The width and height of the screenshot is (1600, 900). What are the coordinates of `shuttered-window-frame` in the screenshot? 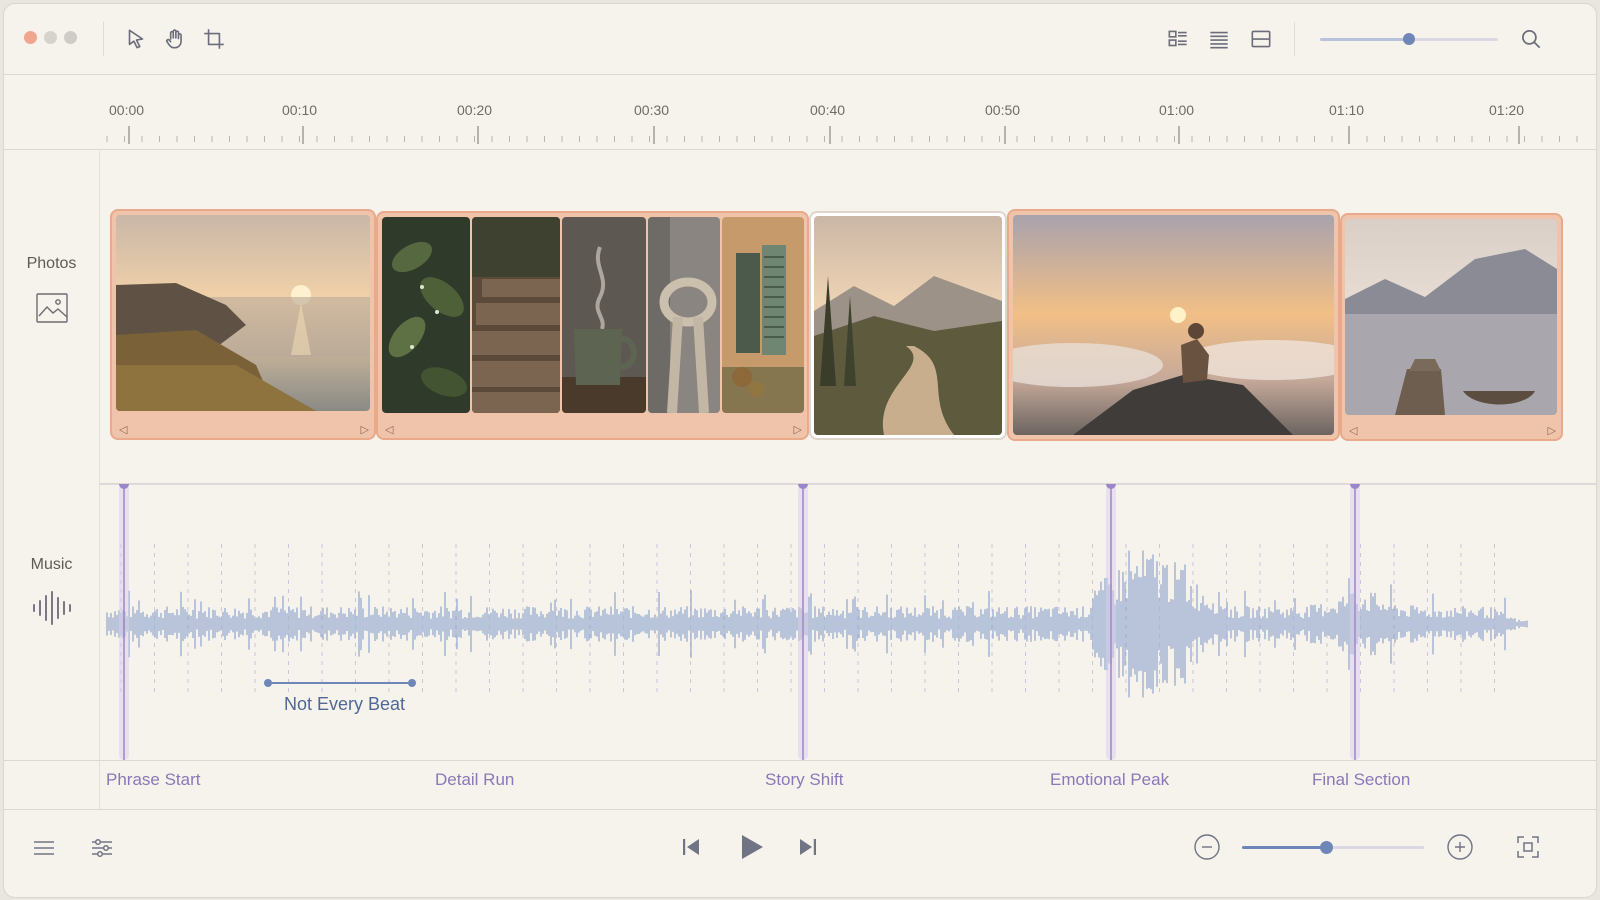 It's located at (763, 315).